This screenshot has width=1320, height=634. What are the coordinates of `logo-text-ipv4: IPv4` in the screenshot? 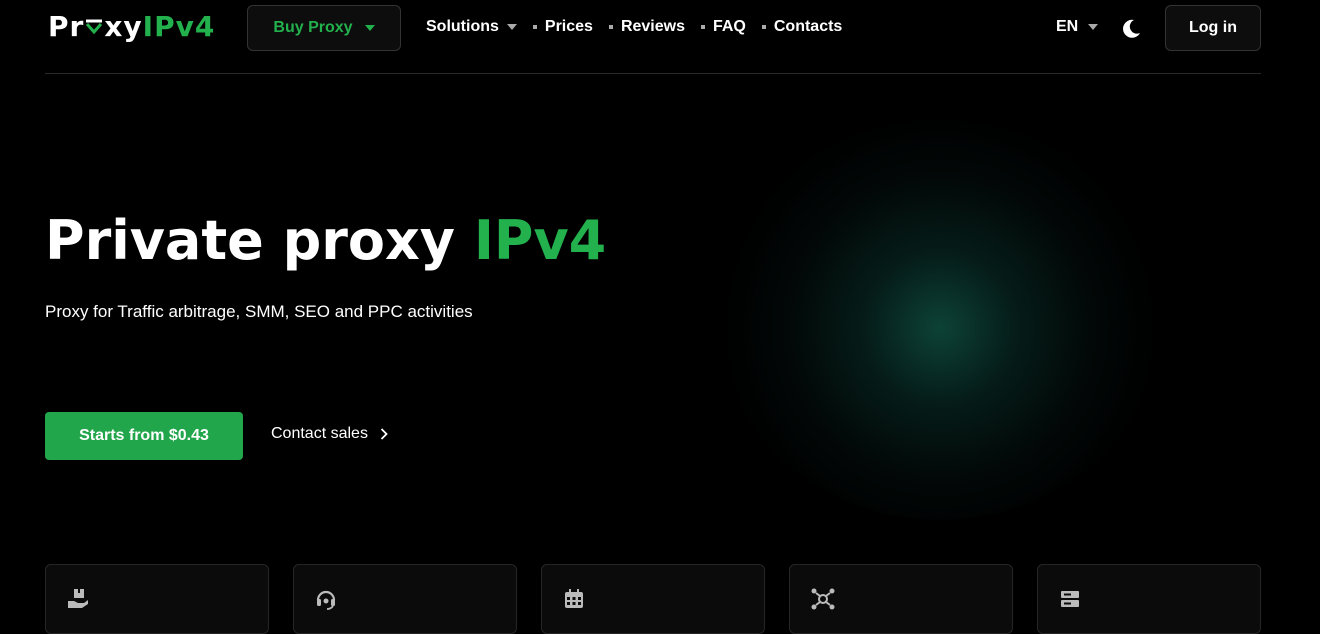 It's located at (179, 26).